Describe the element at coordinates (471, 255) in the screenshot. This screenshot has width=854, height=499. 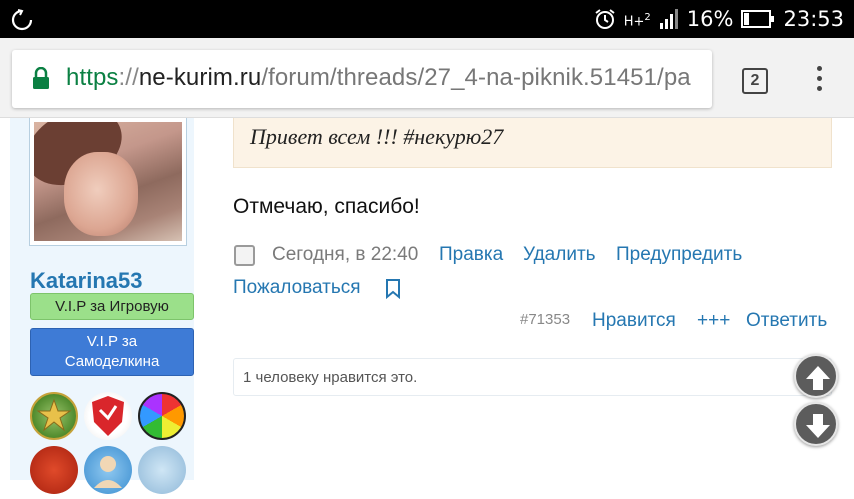
I see `edit-link: Правка` at that location.